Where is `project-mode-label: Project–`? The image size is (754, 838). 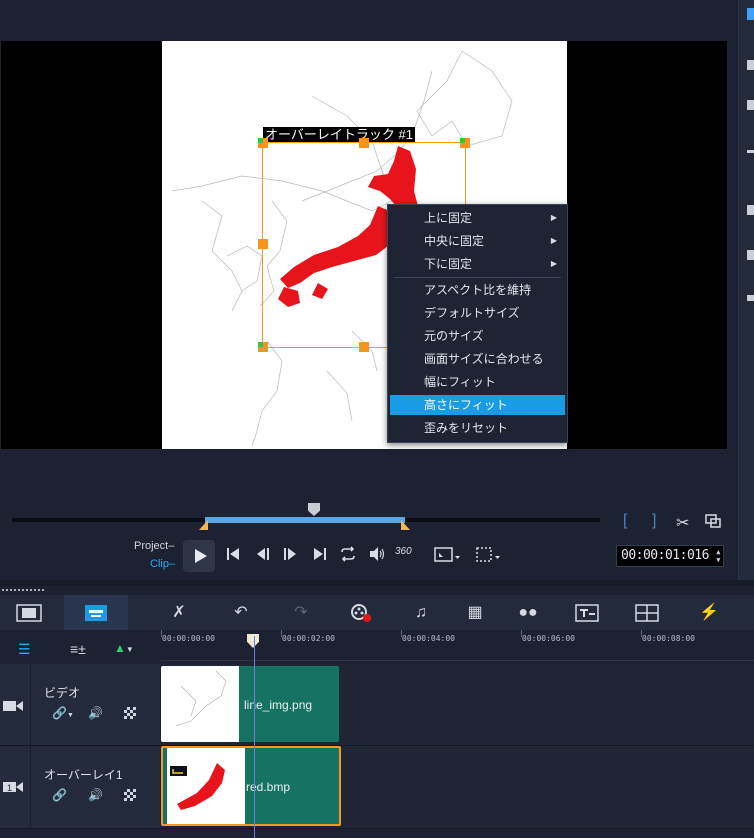 project-mode-label: Project– is located at coordinates (154, 546).